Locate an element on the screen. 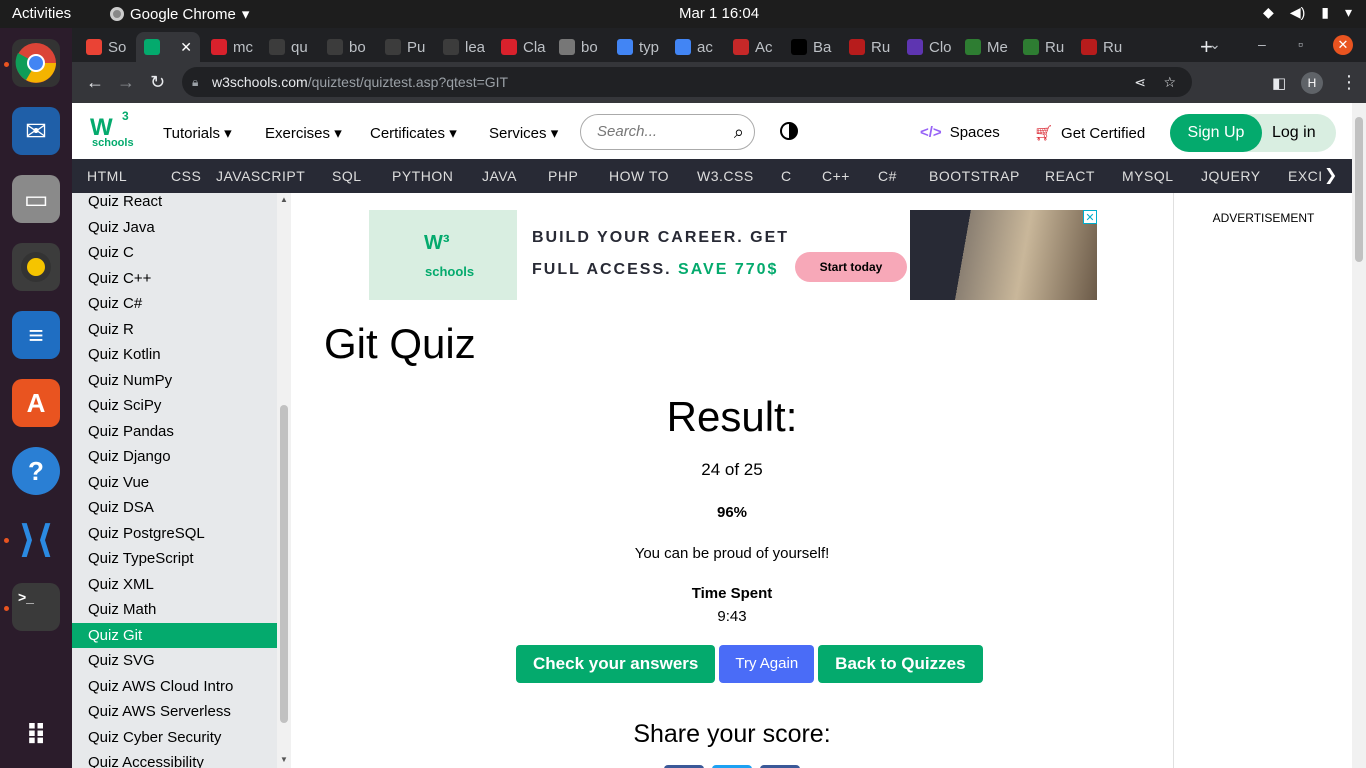 Image resolution: width=1366 pixels, height=768 pixels. sidebar-item: Quiz SVG is located at coordinates (174, 660).